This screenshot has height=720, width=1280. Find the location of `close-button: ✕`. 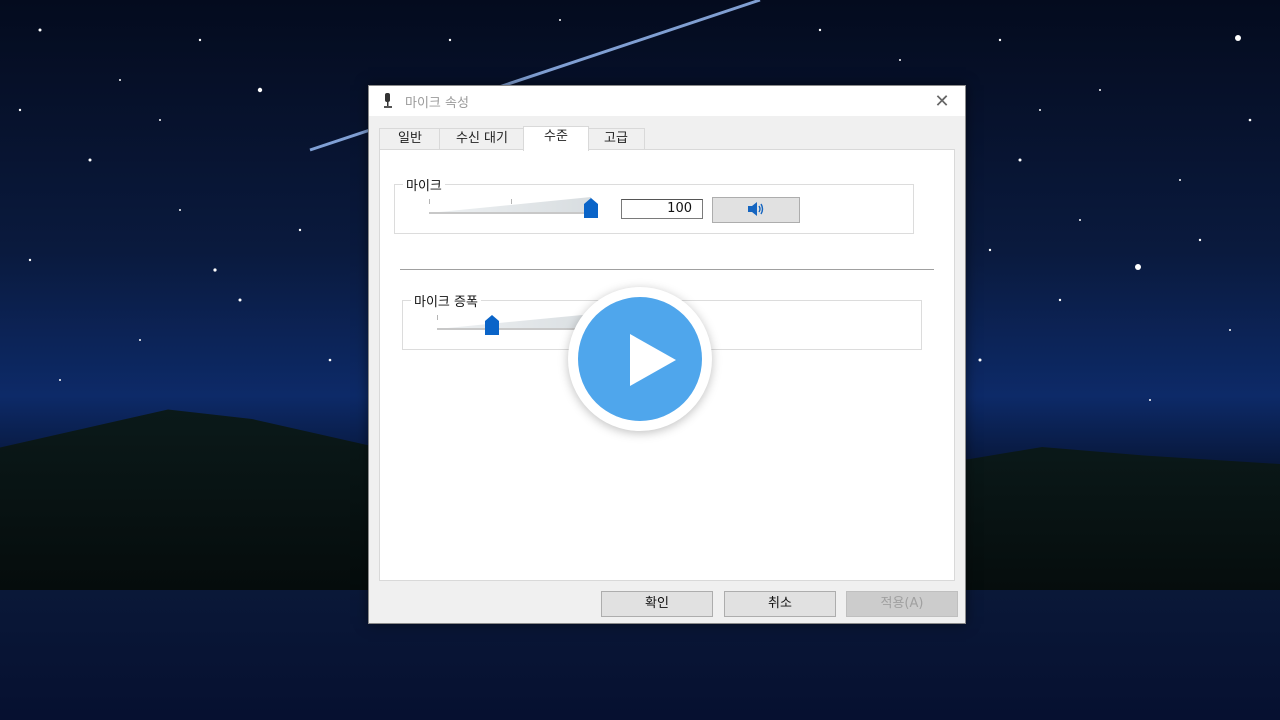

close-button: ✕ is located at coordinates (942, 101).